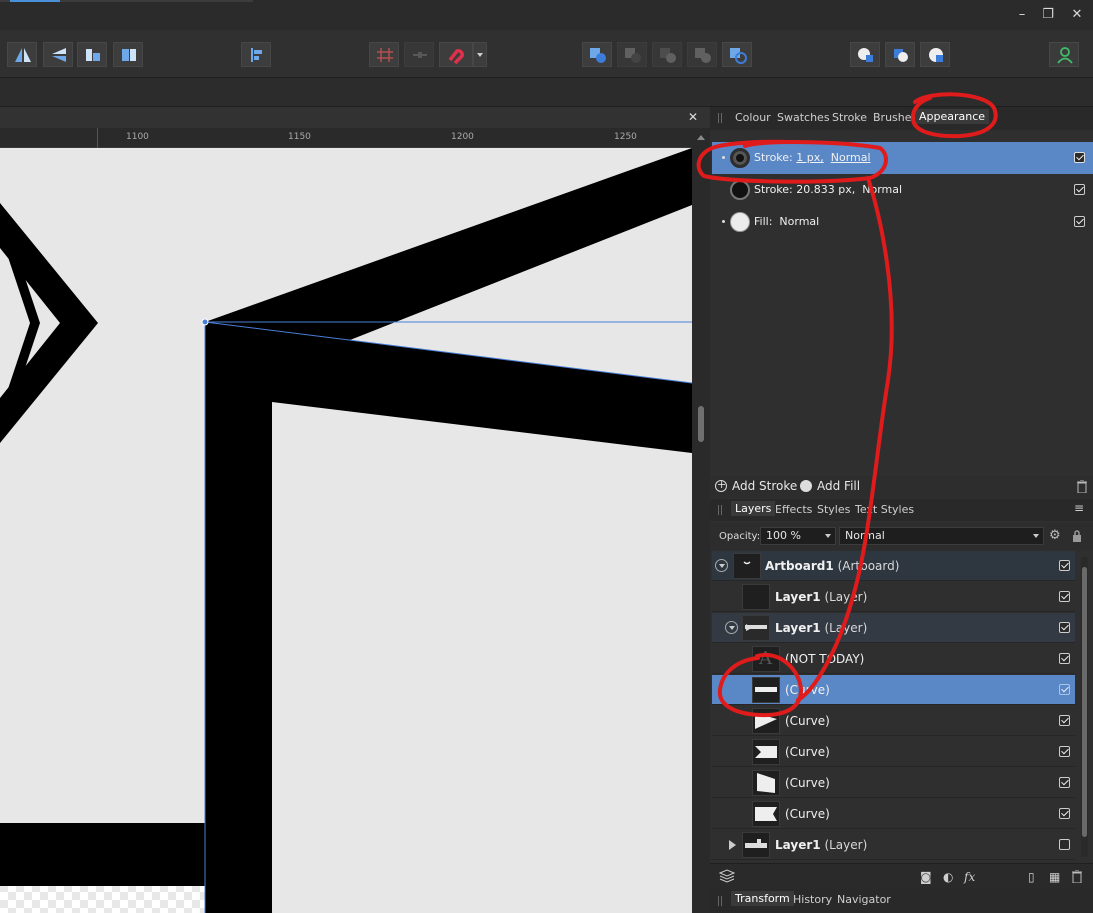 This screenshot has height=913, width=1093. Describe the element at coordinates (35, 1) in the screenshot. I see `active-document-indicator` at that location.